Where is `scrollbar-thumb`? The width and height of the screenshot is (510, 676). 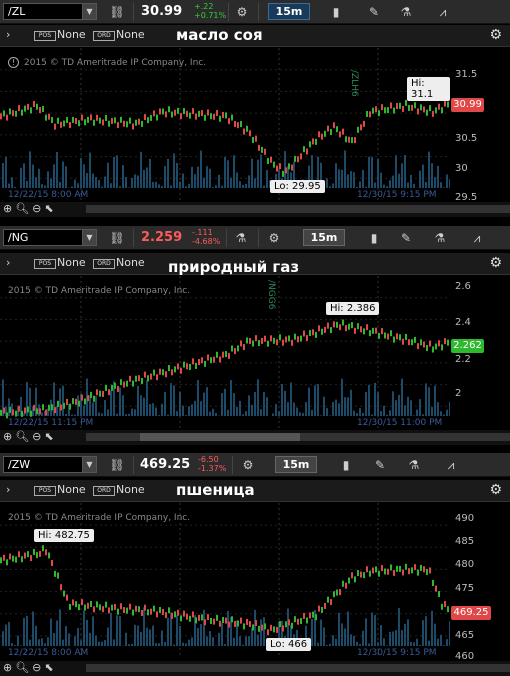
scrollbar-thumb is located at coordinates (220, 437).